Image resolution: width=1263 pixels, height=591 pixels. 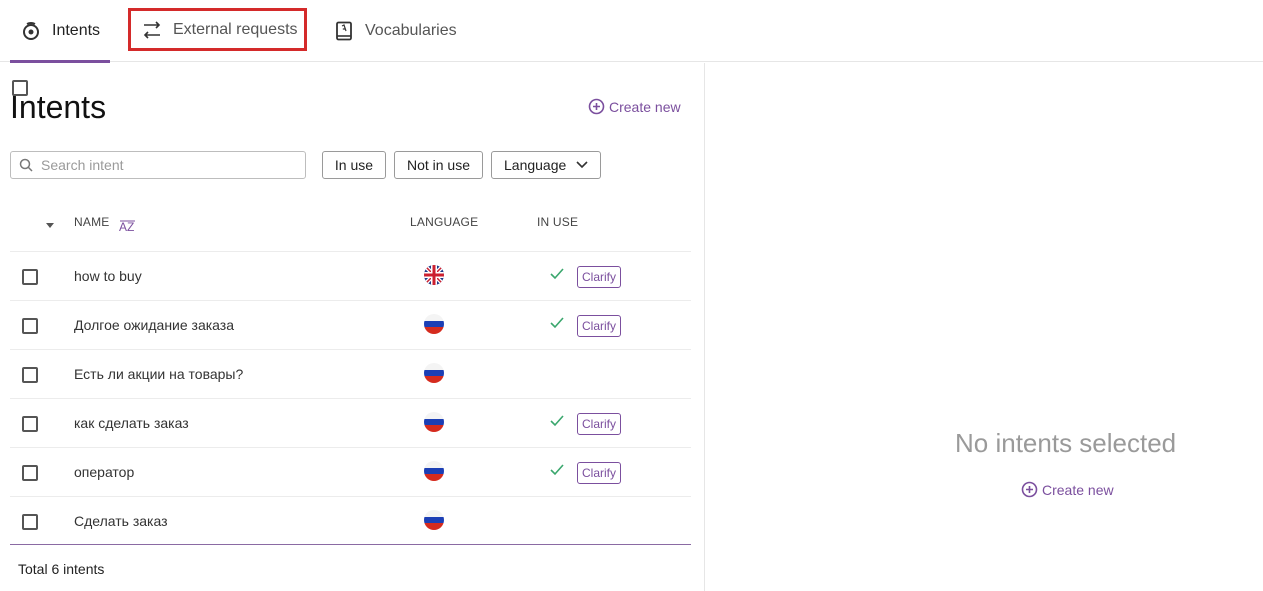 I want to click on intent-name: Есть ли акции на товары?, so click(x=159, y=374).